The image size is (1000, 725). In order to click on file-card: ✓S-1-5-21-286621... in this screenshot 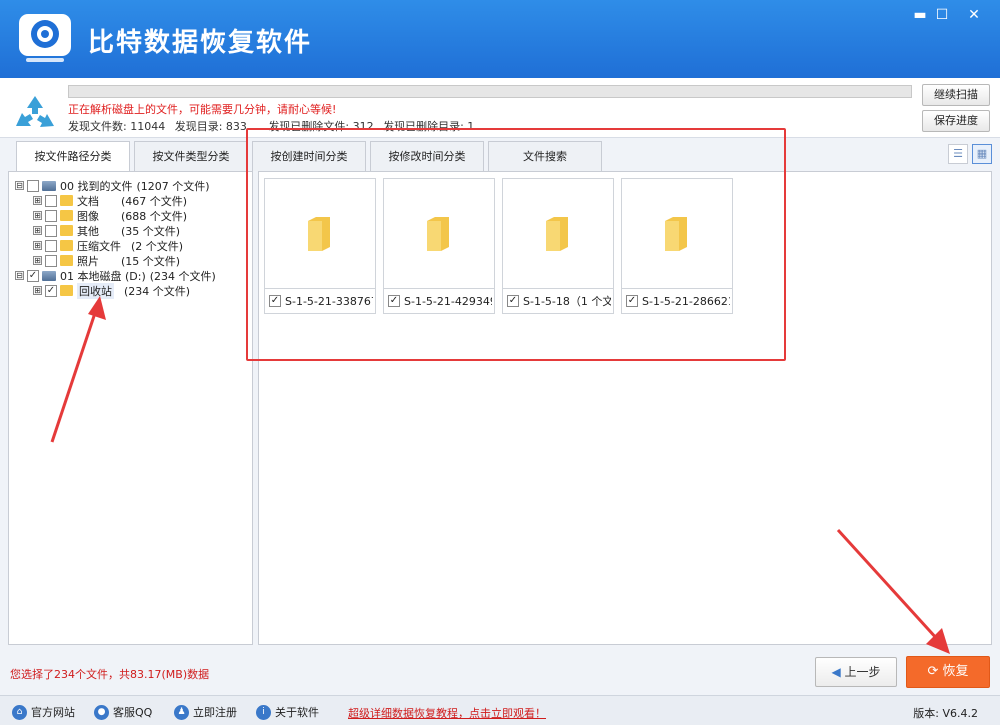, I will do `click(677, 246)`.